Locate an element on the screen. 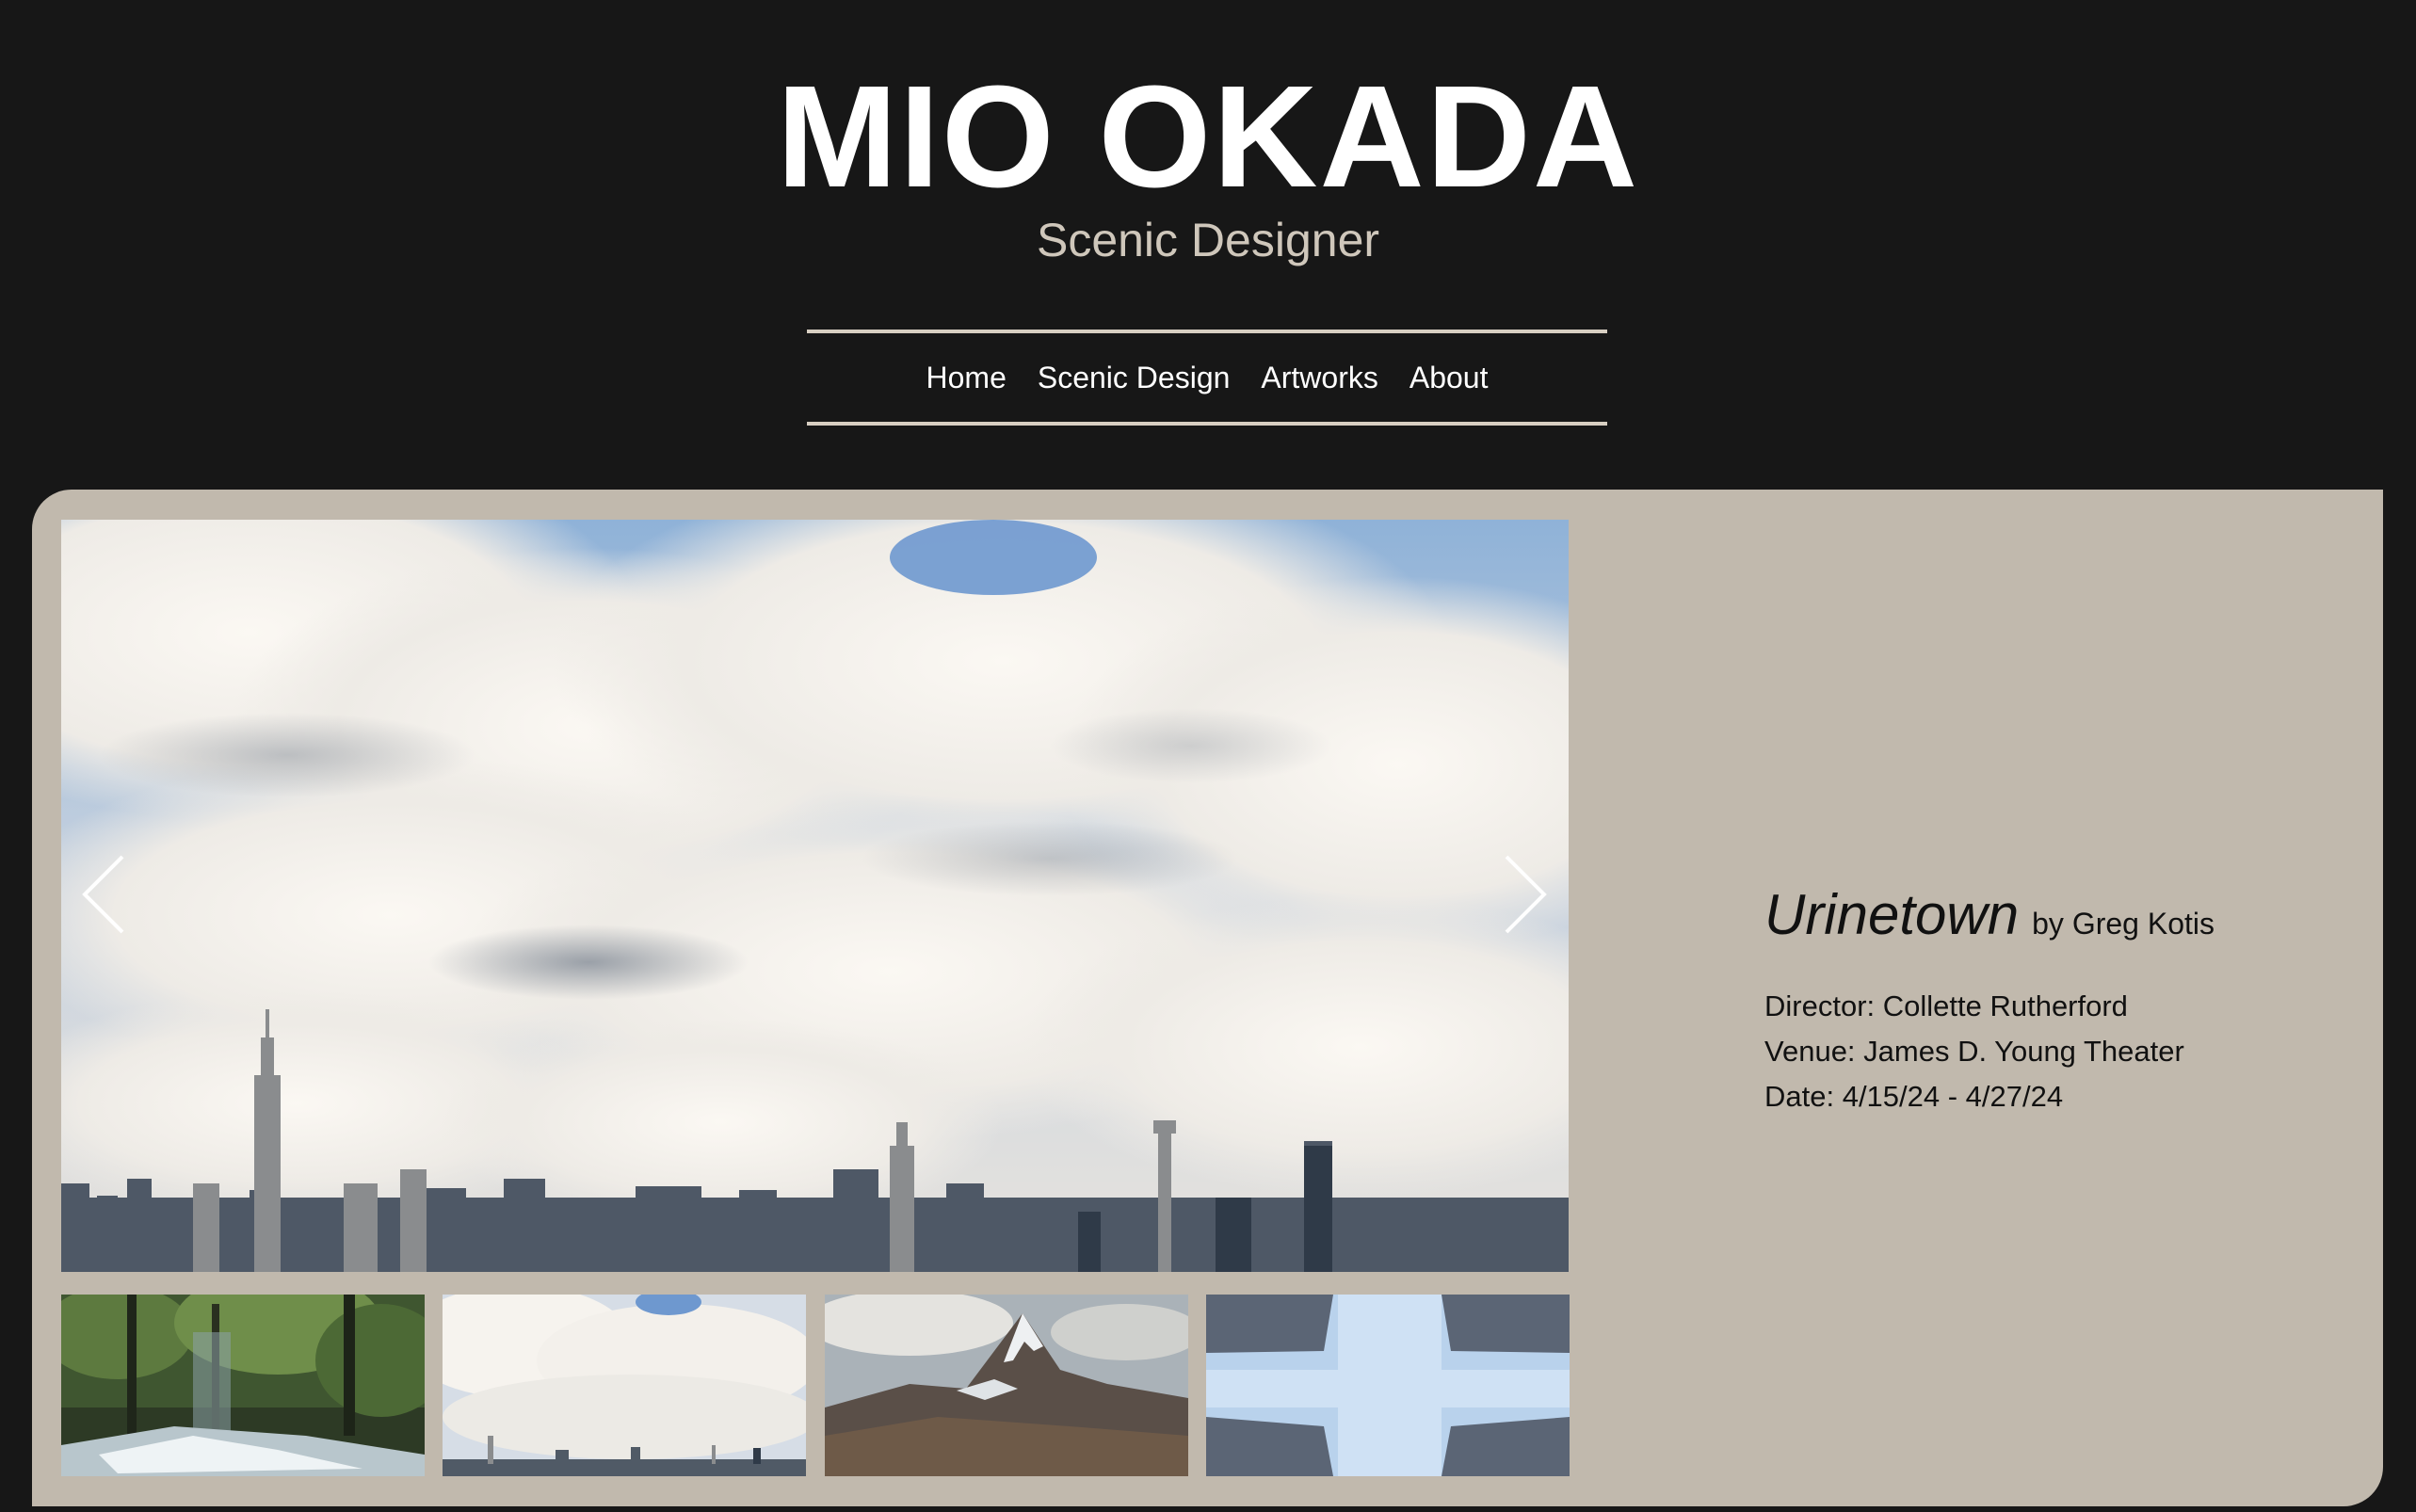  director-text: Director: Collette Rutherford is located at coordinates (1946, 1005).